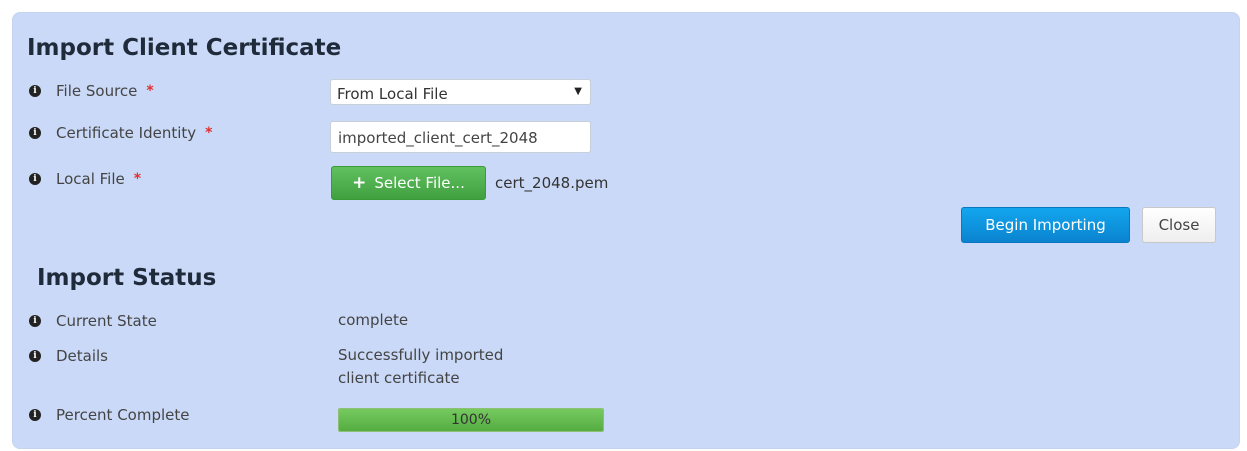 The image size is (1247, 451). What do you see at coordinates (126, 133) in the screenshot?
I see `certificate-identity-label: Certificate Identity` at bounding box center [126, 133].